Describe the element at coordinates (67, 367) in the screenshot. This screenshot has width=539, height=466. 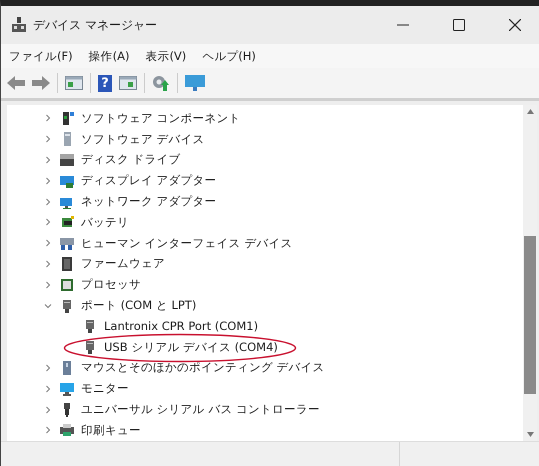
I see `mouse-icon` at that location.